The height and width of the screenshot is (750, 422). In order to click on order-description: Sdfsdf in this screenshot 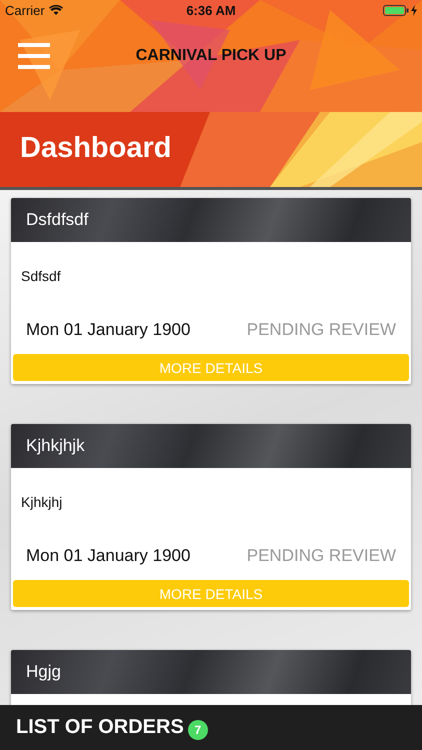, I will do `click(41, 275)`.